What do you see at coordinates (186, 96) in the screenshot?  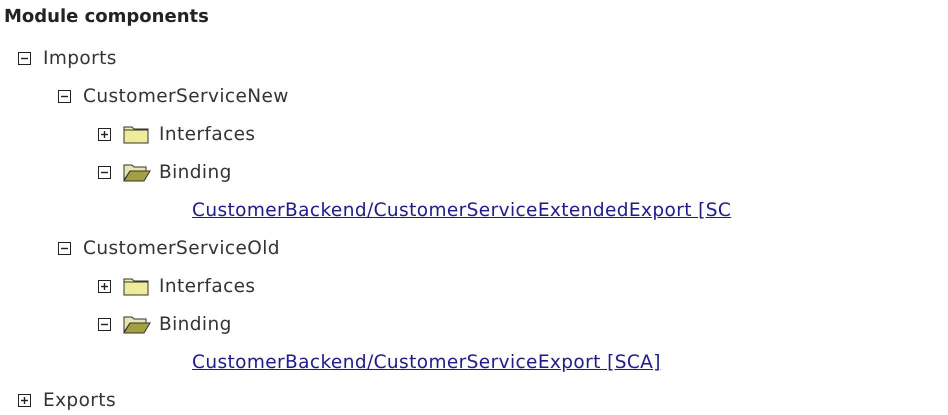 I see `tree-item: CustomerServiceNew` at bounding box center [186, 96].